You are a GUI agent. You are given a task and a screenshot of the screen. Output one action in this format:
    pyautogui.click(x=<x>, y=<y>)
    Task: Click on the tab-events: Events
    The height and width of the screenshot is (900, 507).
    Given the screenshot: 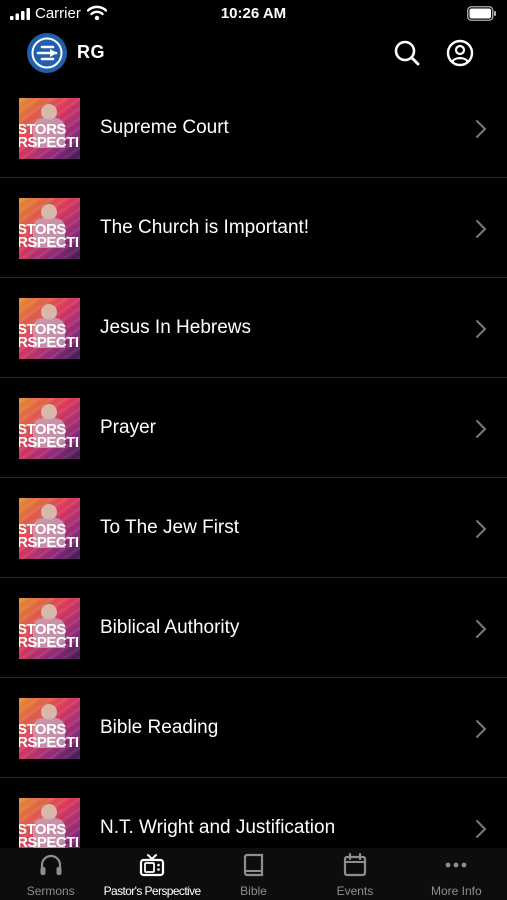 What is the action you would take?
    pyautogui.click(x=354, y=874)
    